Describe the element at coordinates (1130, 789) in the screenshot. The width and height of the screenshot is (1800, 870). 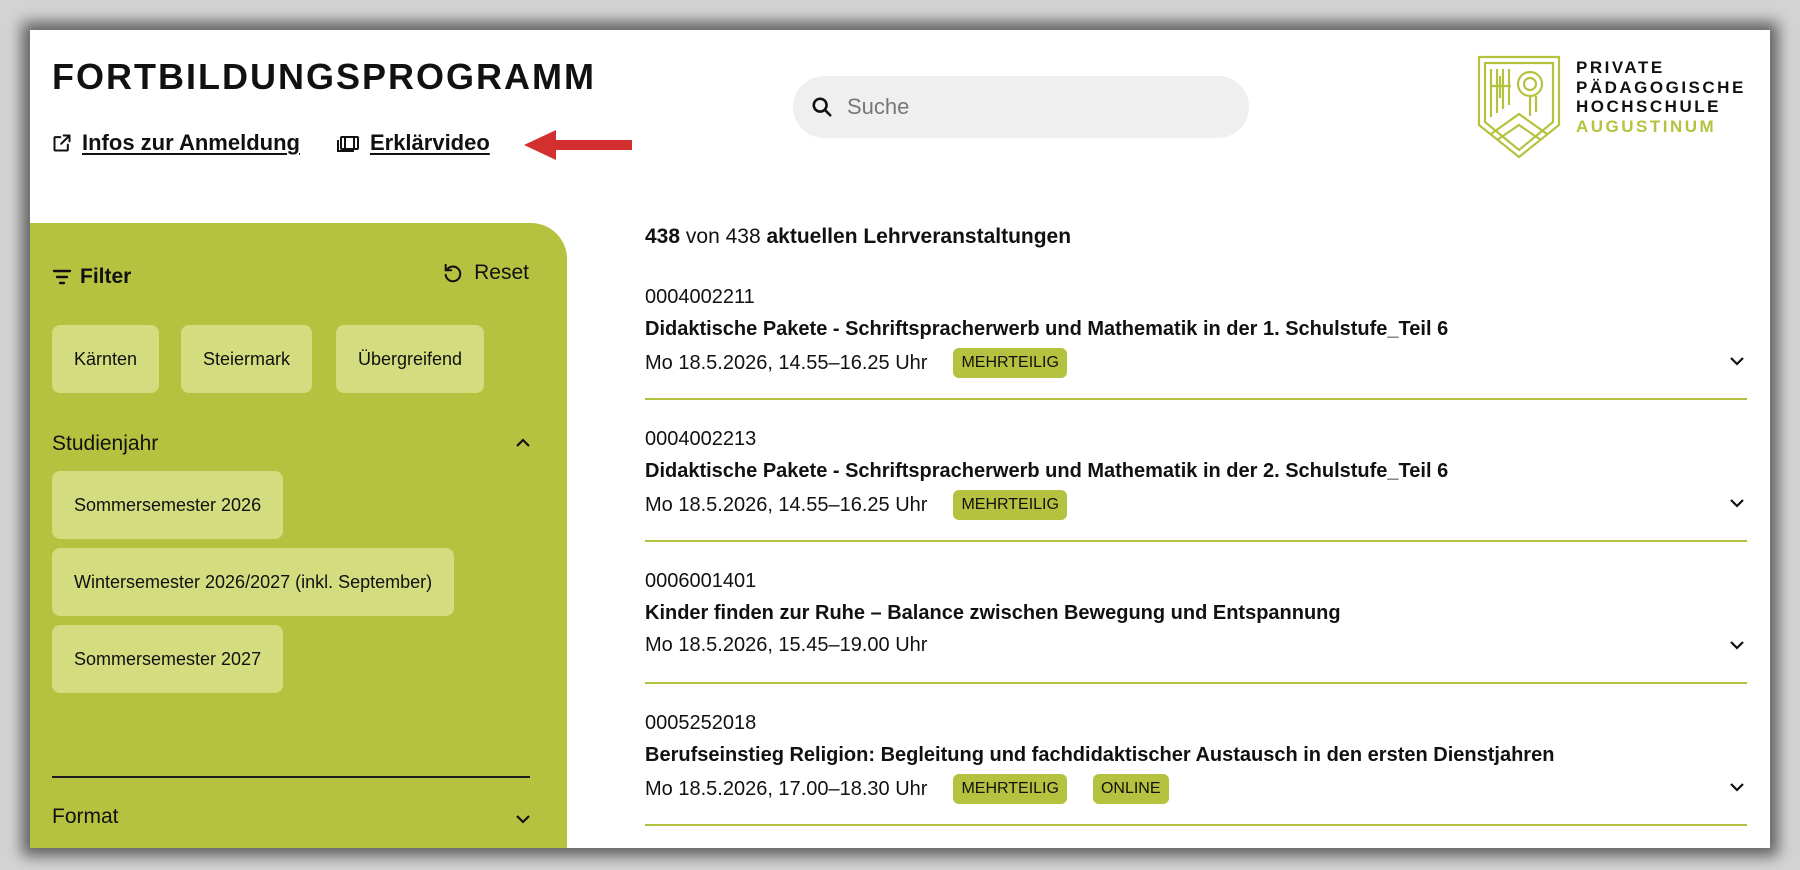
I see `badge-online: ONLINE` at that location.